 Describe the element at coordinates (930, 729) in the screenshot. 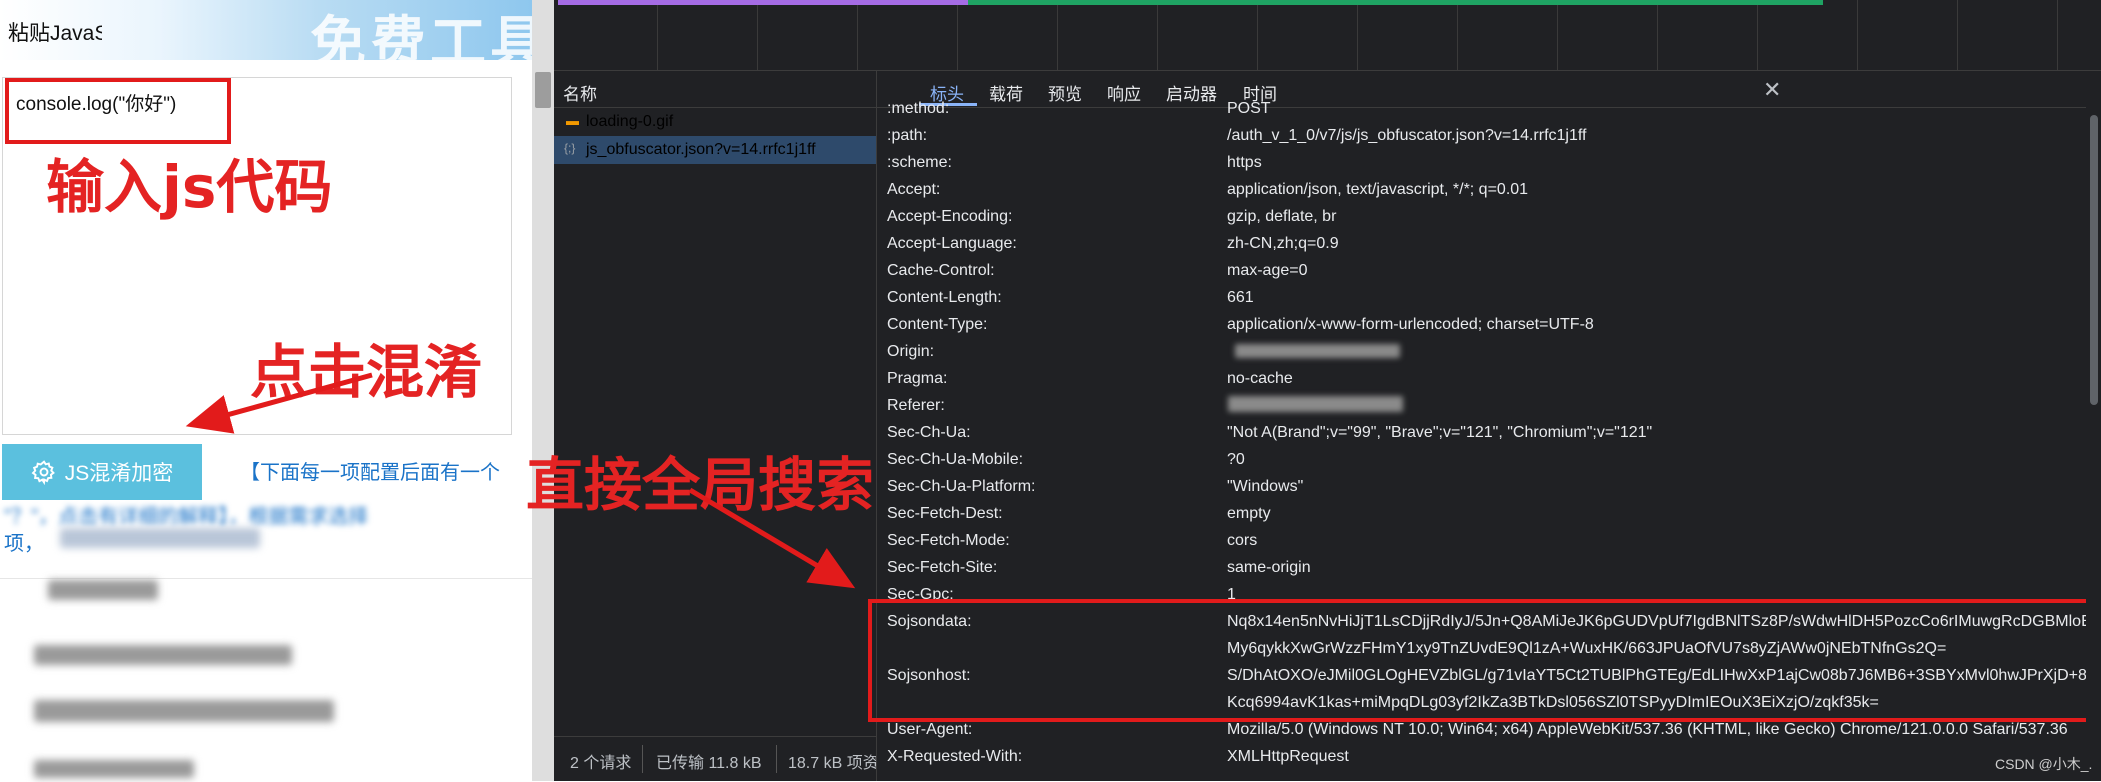

I see `header-key: User-Agent:` at that location.